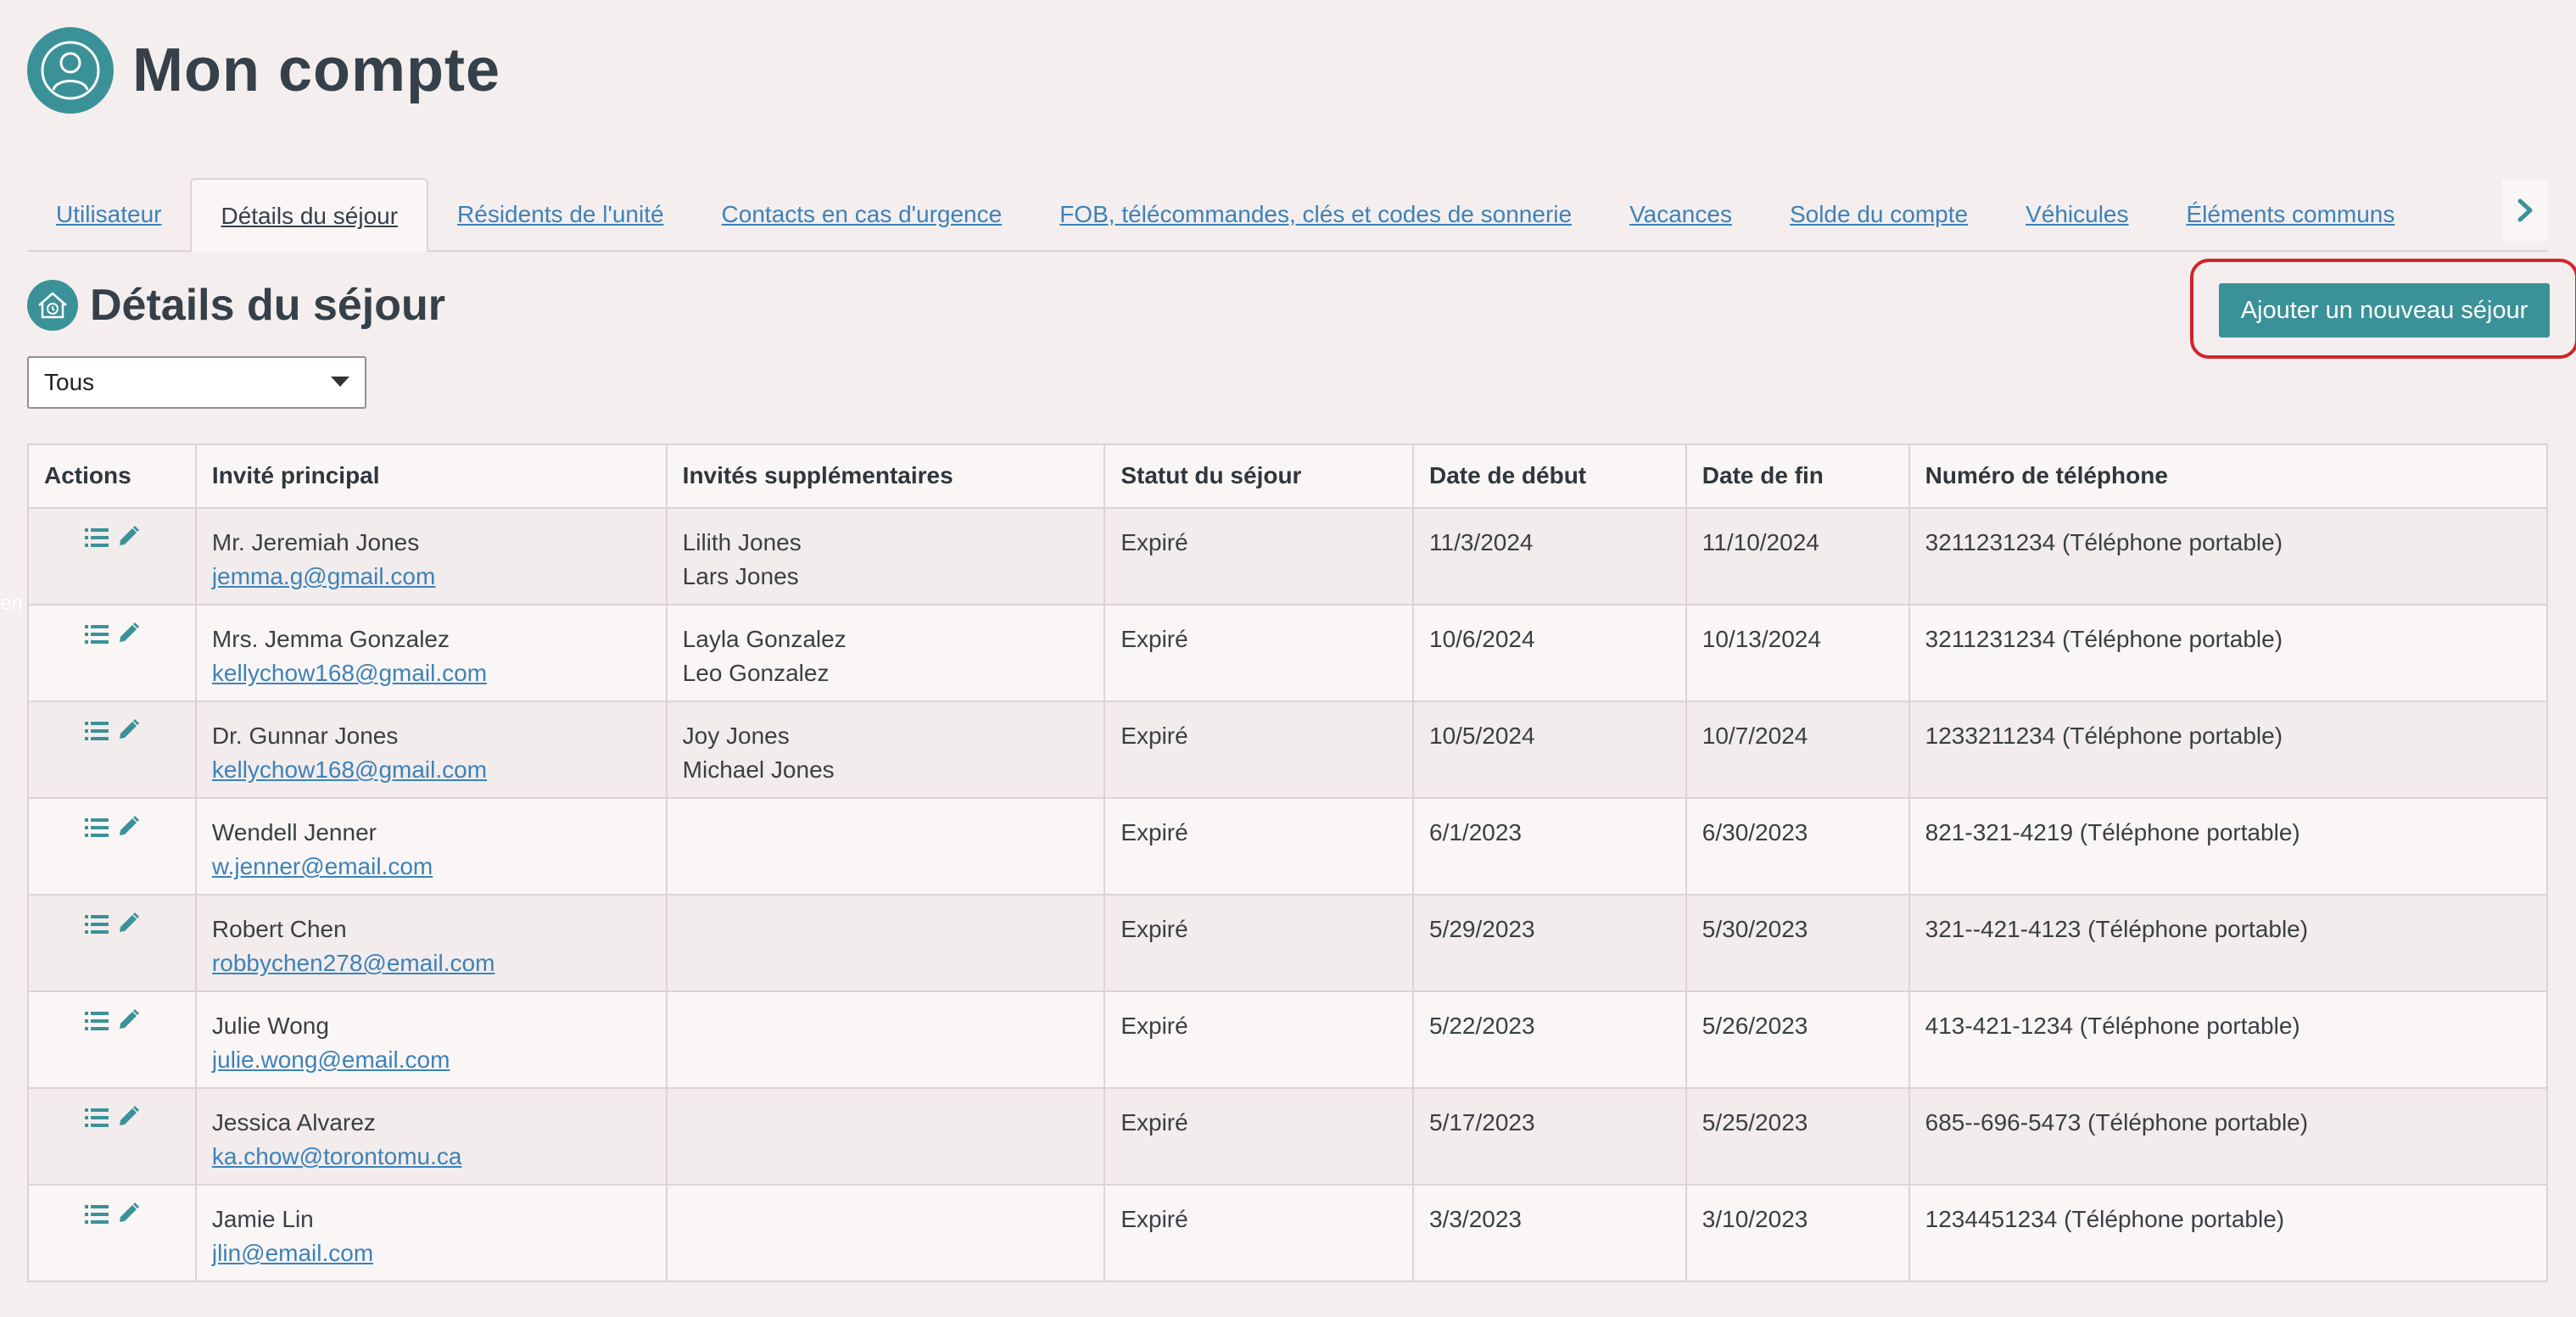 The height and width of the screenshot is (1317, 2576). I want to click on primary-guest-name: Julie Wong, so click(270, 1026).